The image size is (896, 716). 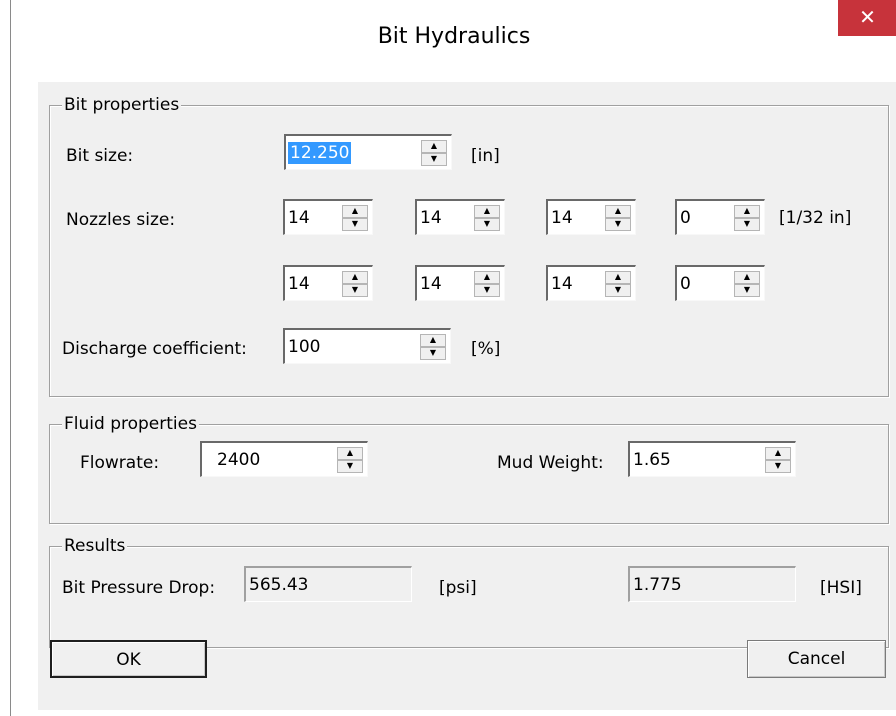 I want to click on mud-weight-spin-buttons: ▲ ▼, so click(x=778, y=460).